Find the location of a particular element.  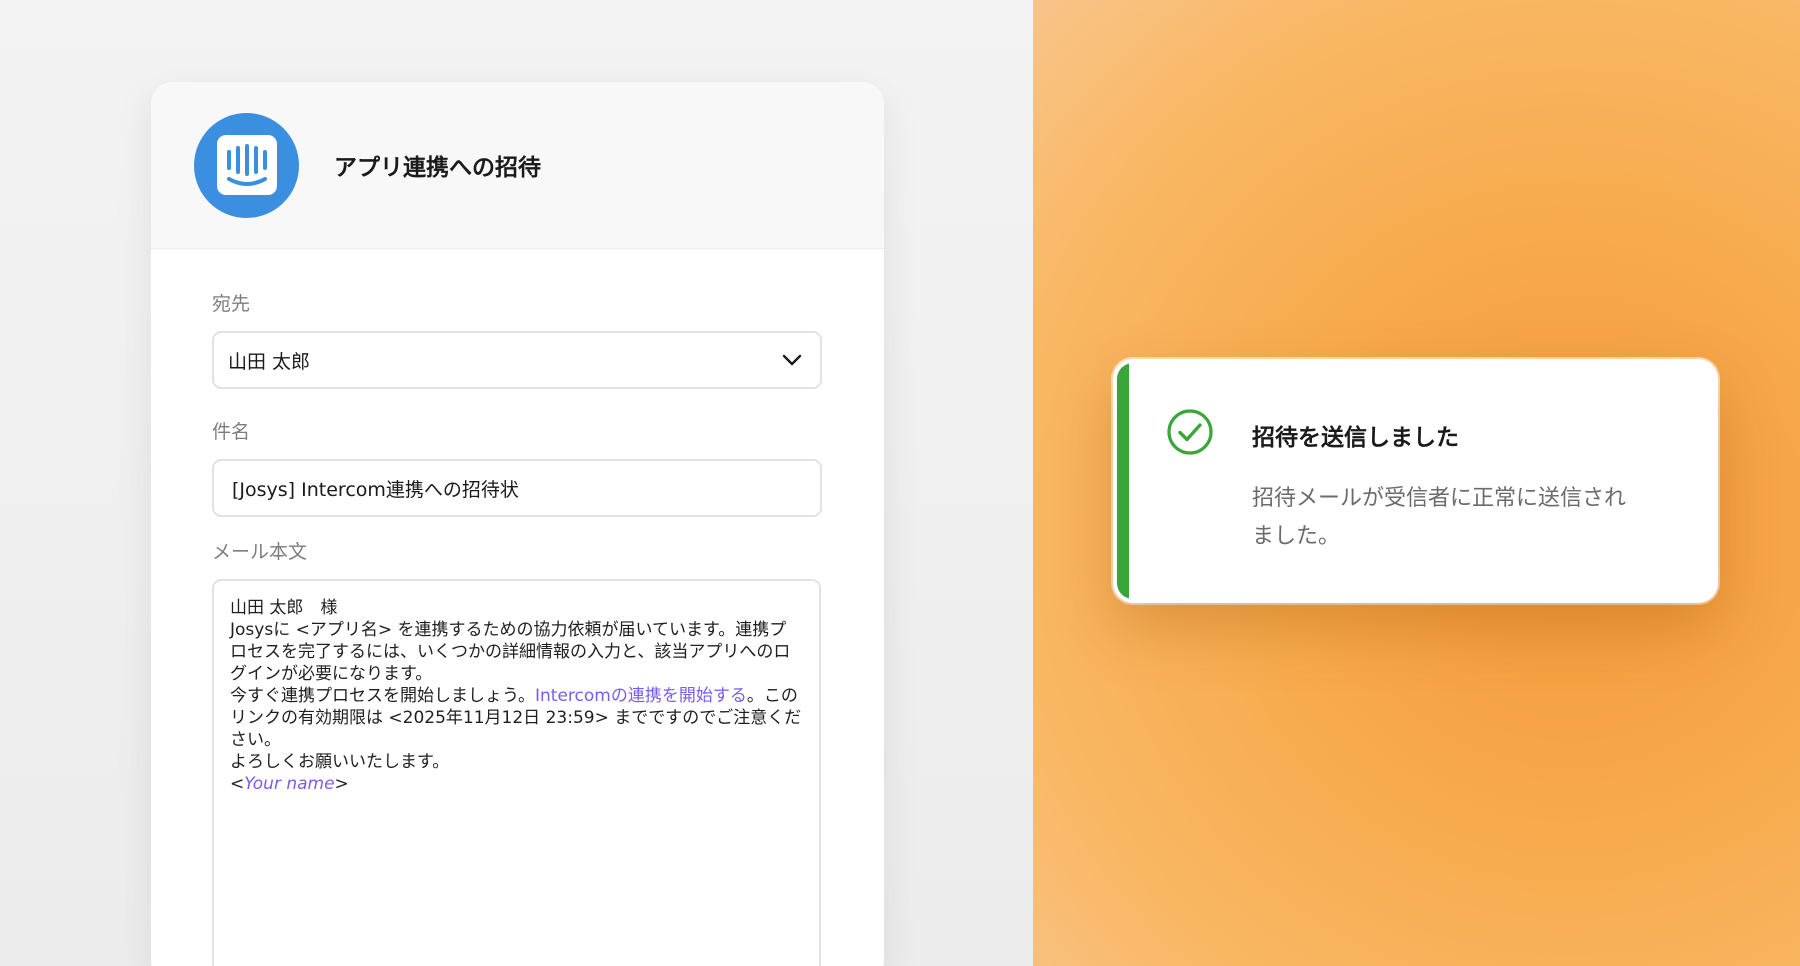

signature-name-placeholder: Your name is located at coordinates (289, 784).